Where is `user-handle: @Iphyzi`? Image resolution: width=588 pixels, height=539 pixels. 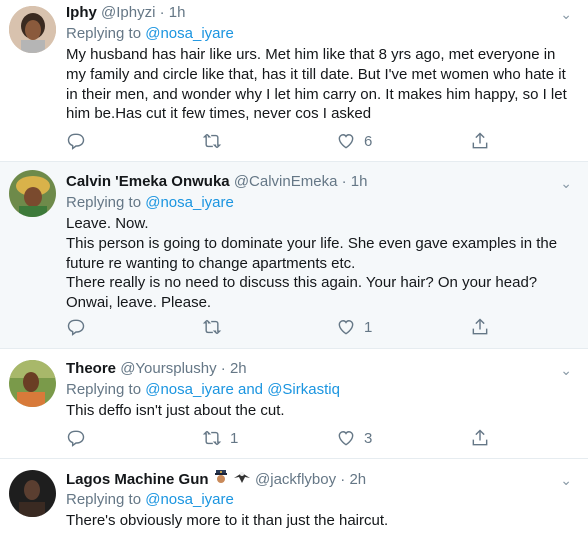
user-handle: @Iphyzi is located at coordinates (128, 12).